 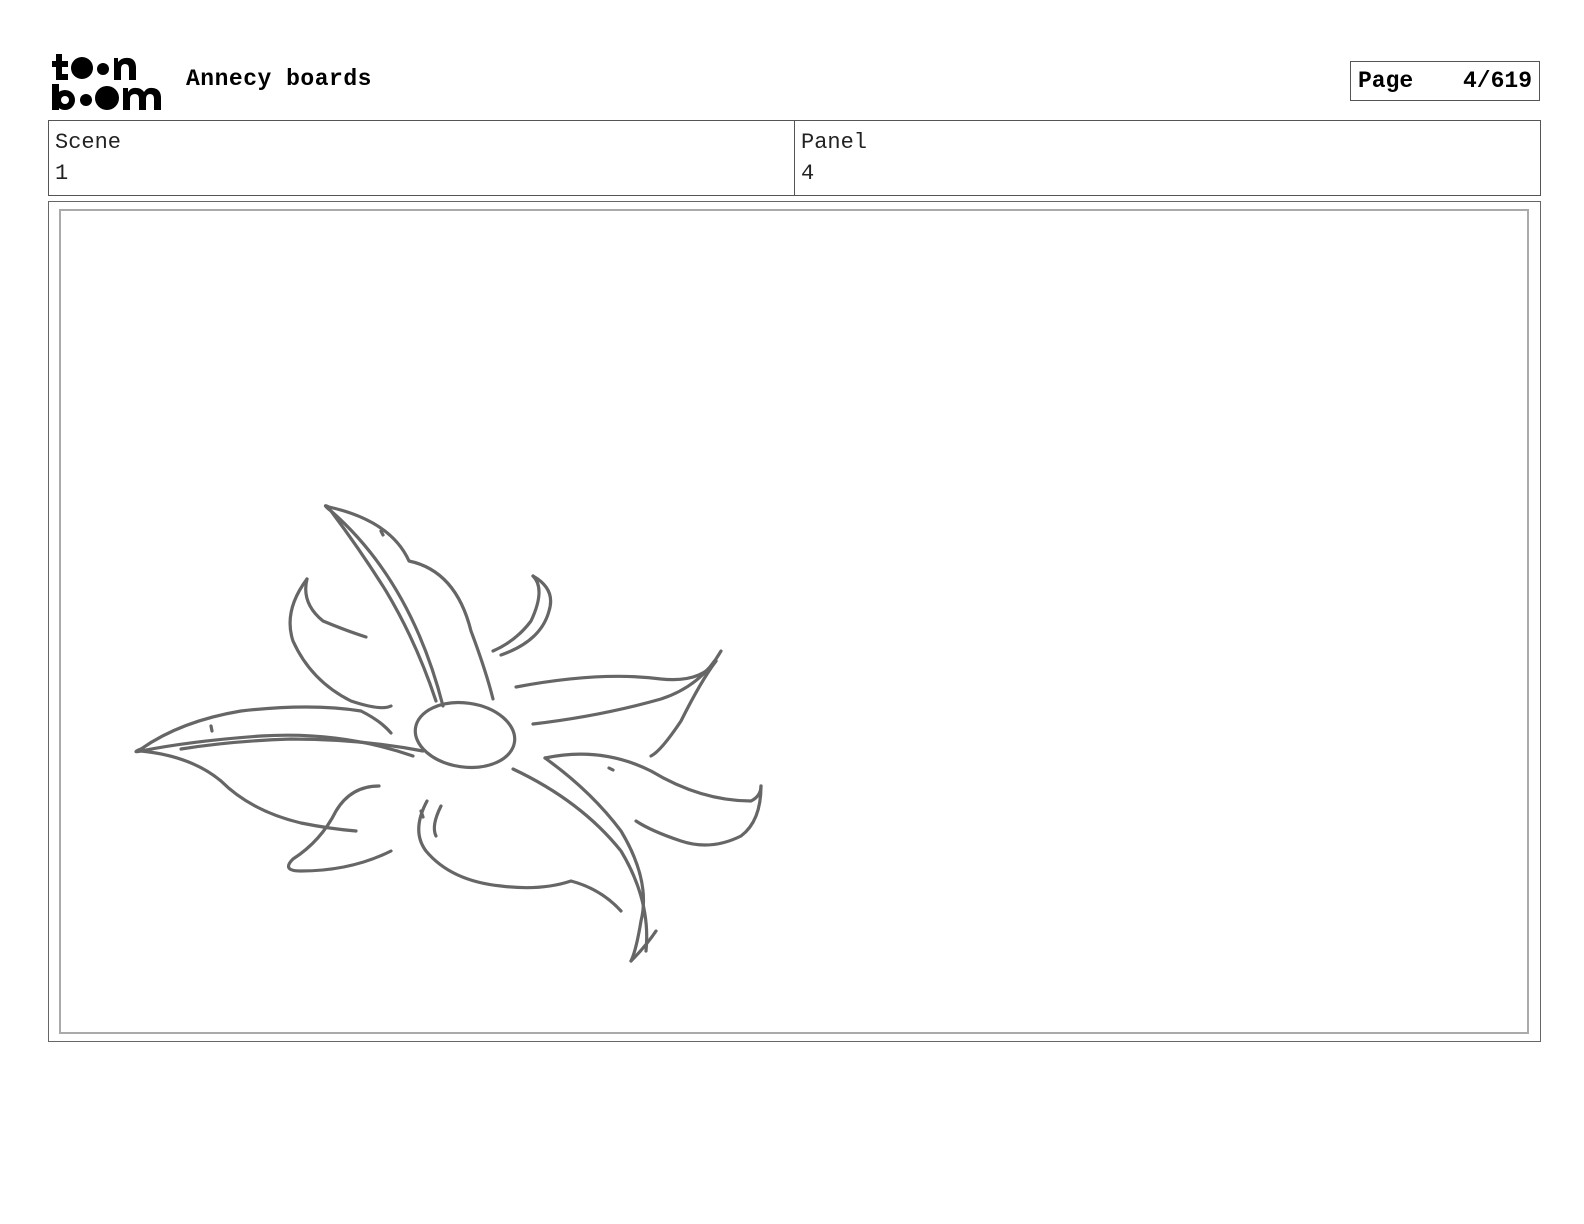 I want to click on scene-panel-info: Scene 1 Panel 4, so click(x=794, y=158).